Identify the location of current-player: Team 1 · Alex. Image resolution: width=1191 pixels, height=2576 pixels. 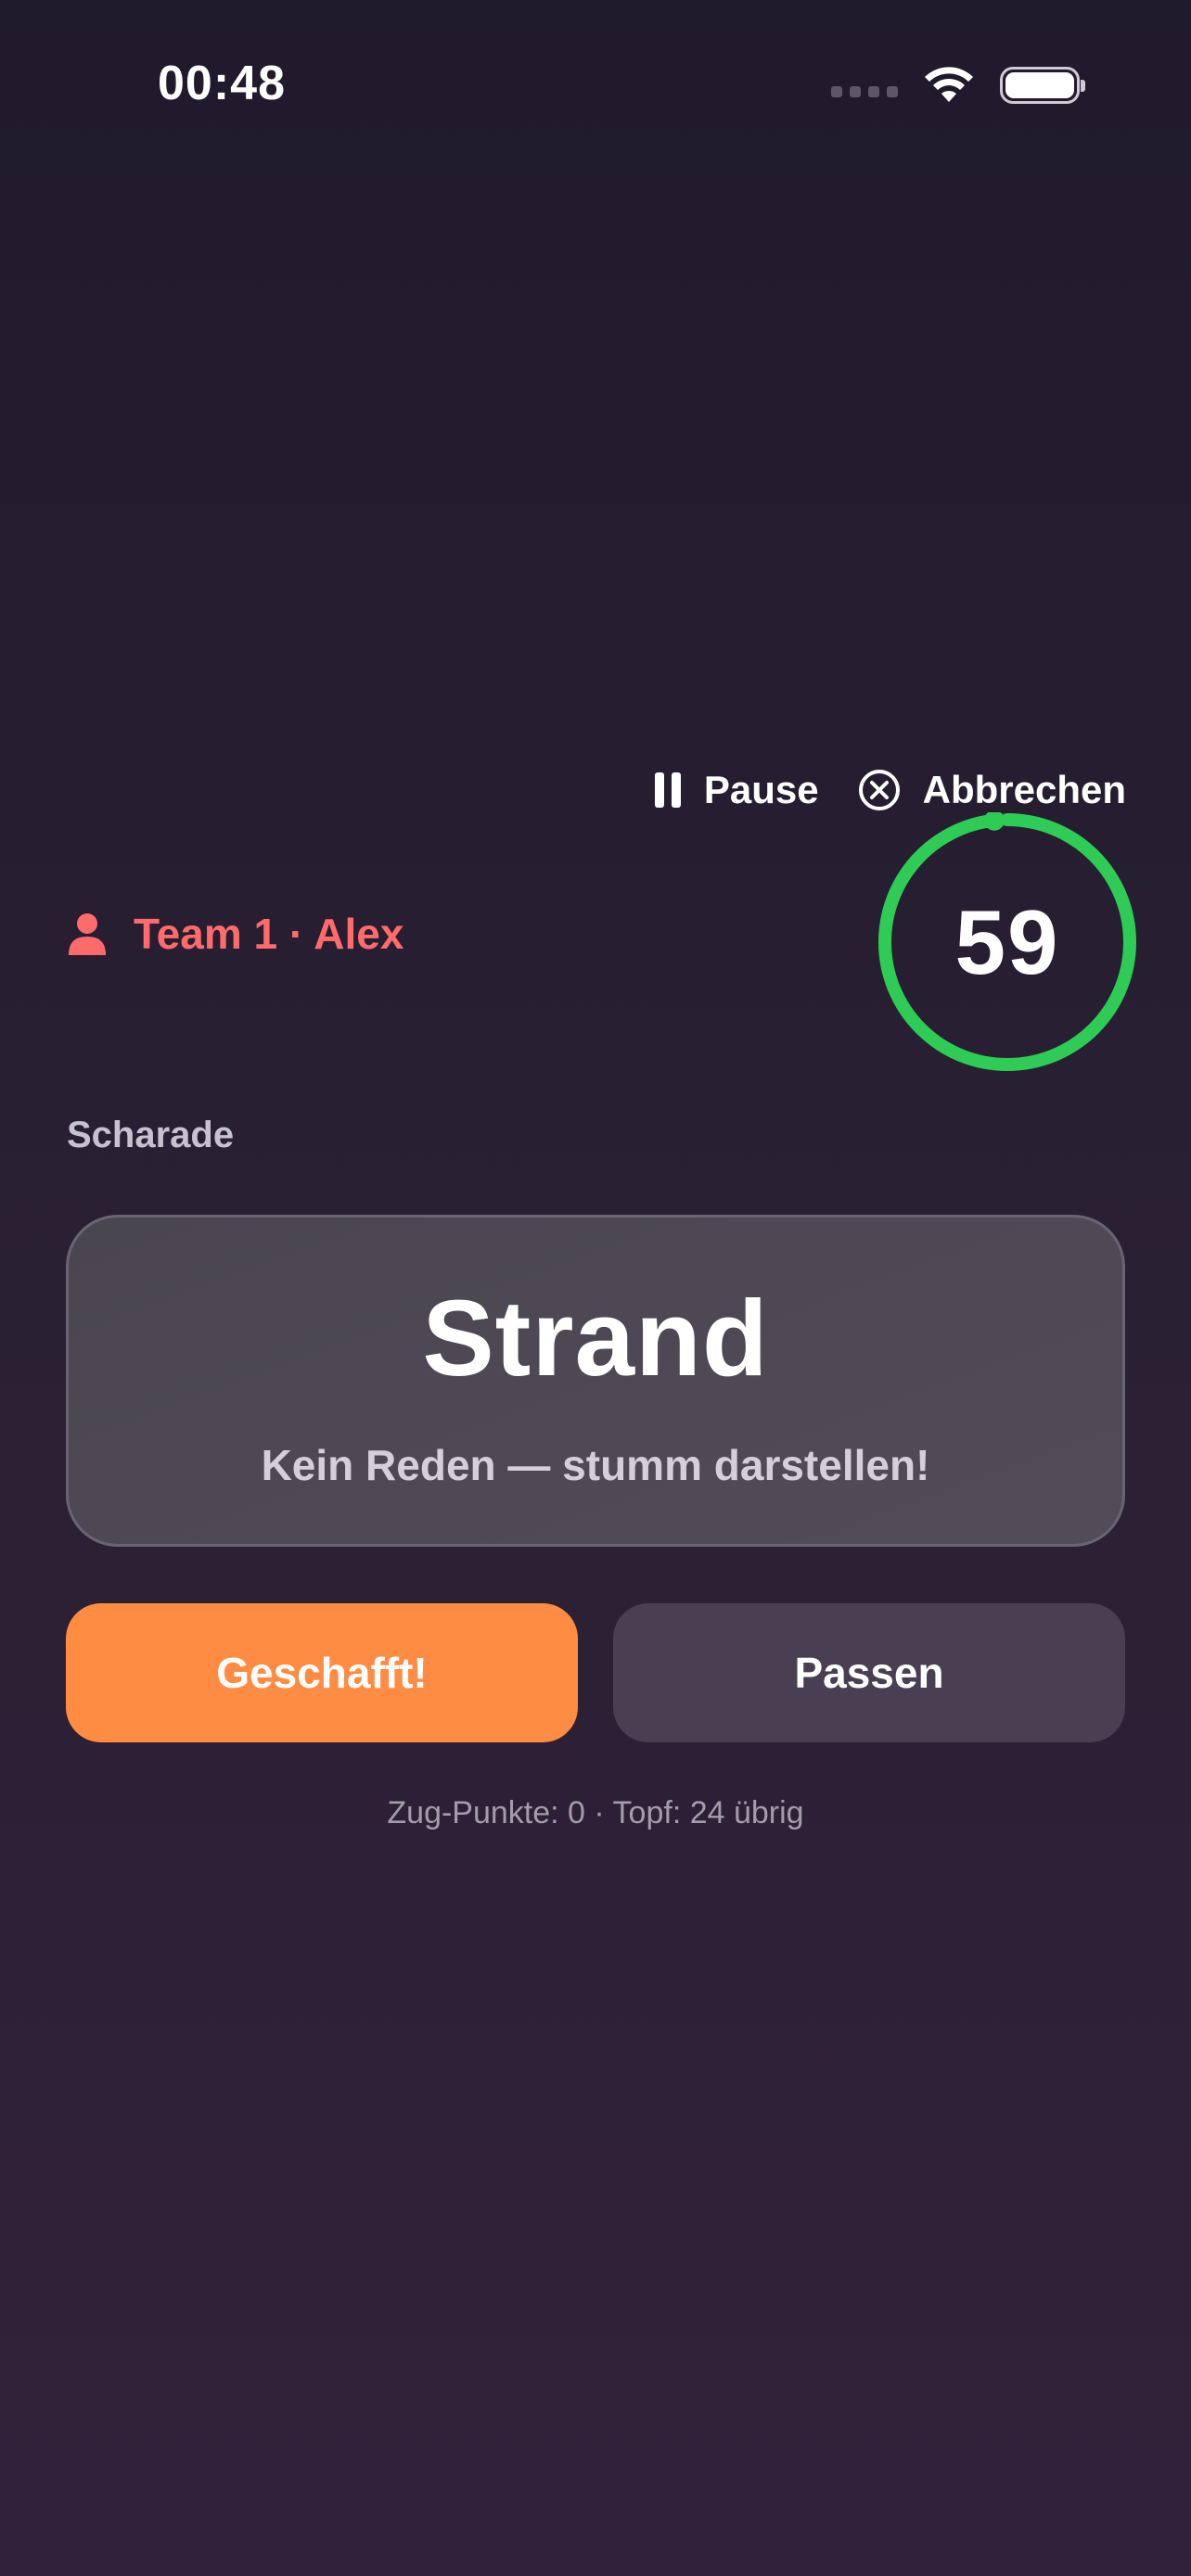
(235, 934).